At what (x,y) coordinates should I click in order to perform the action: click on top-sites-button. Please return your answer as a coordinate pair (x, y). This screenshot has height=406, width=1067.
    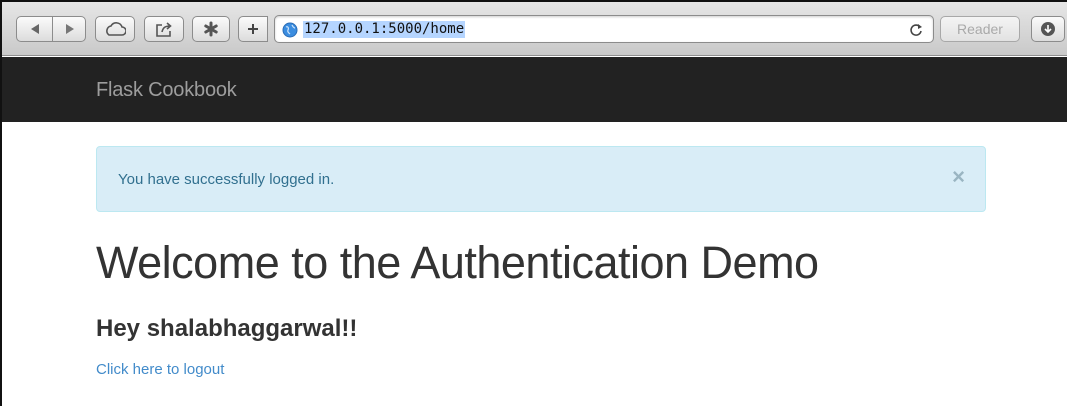
    Looking at the image, I should click on (211, 29).